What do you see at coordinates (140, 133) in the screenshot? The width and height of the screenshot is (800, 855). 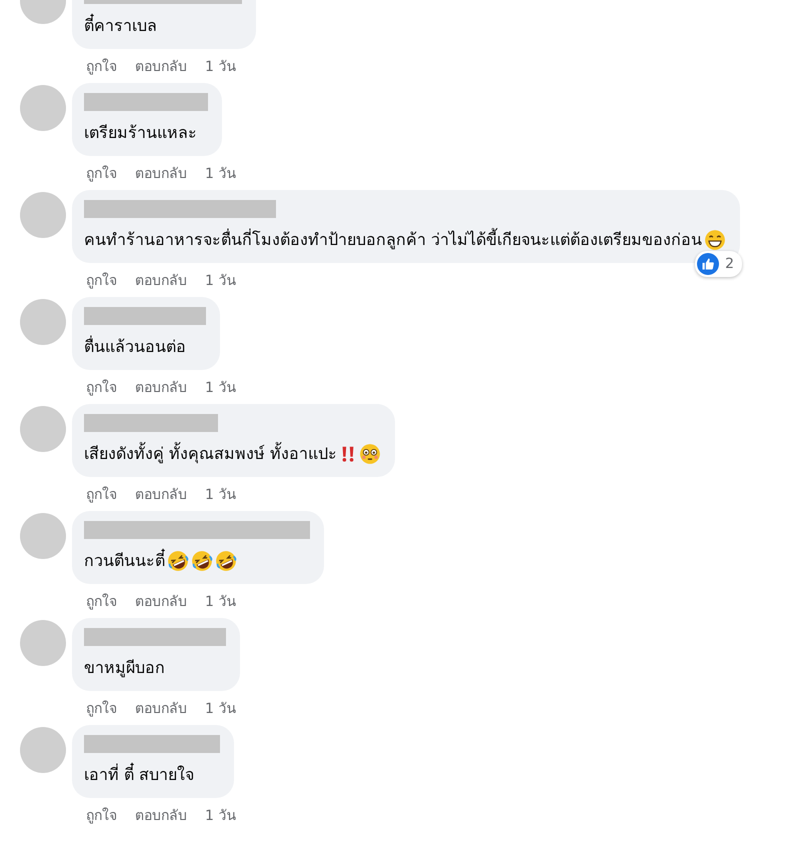 I see `comment-text: เตรียมร้านแหละ` at bounding box center [140, 133].